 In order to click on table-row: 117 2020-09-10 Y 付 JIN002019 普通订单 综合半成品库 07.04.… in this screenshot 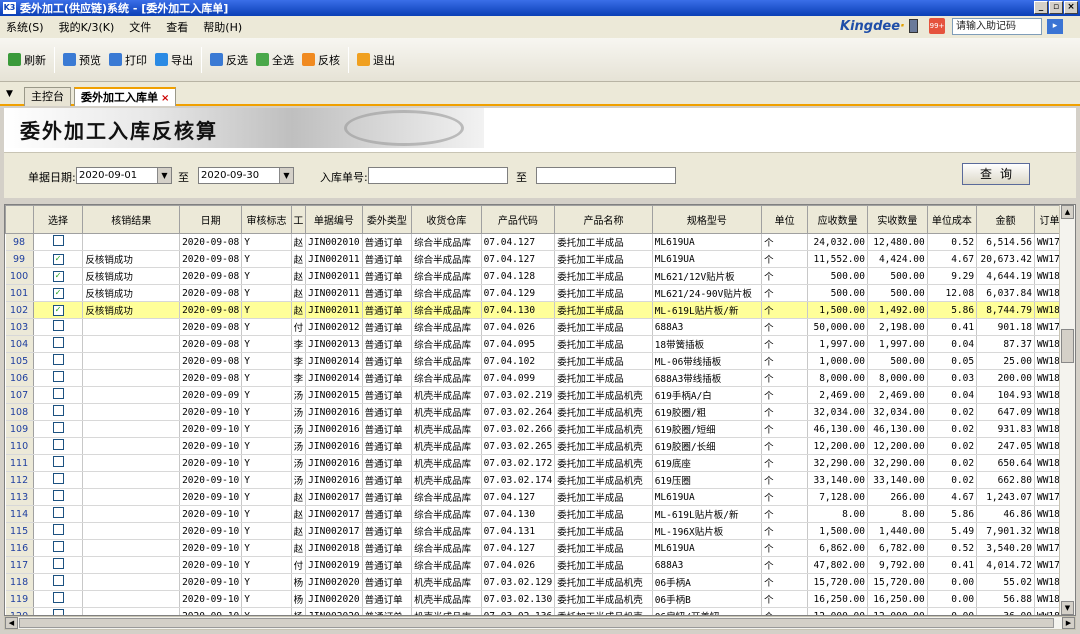, I will do `click(540, 565)`.